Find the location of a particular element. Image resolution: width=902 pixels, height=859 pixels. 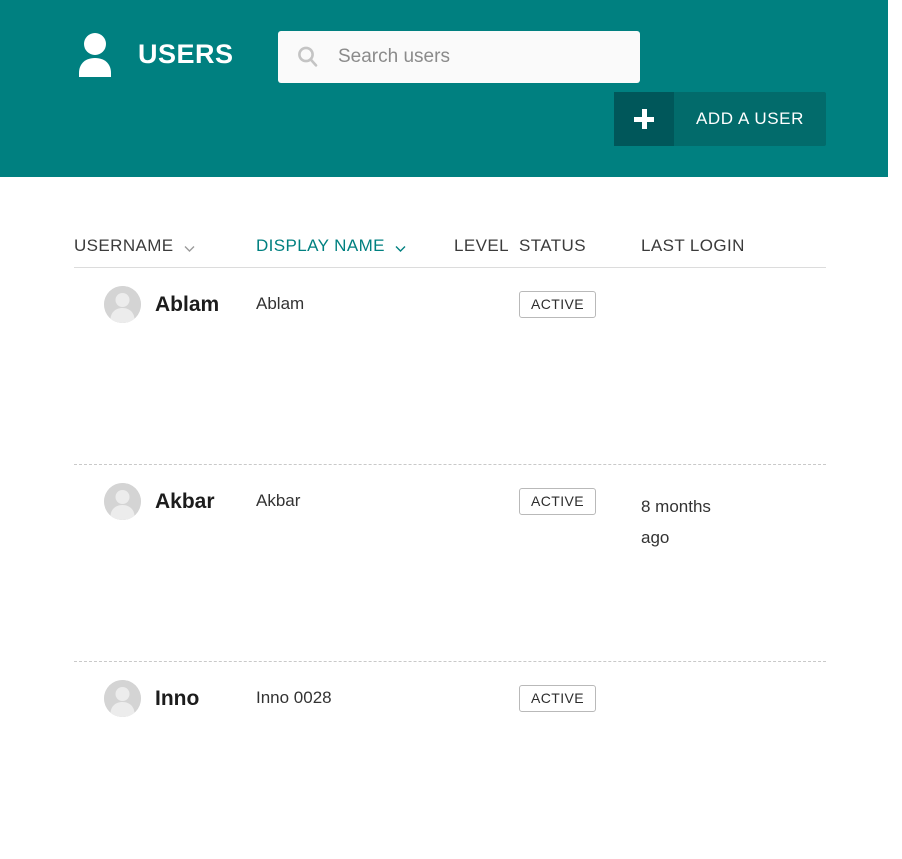

username-text: Ablam is located at coordinates (187, 304).